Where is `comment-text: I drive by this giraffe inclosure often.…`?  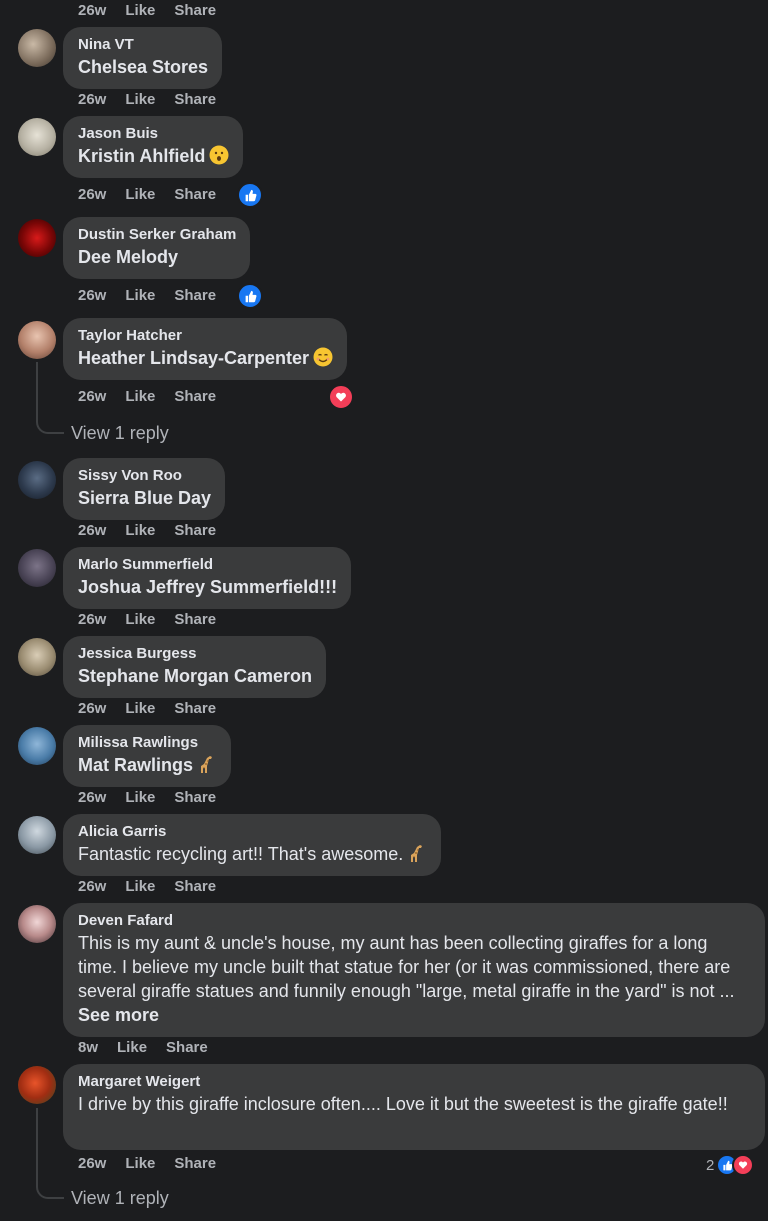
comment-text: I drive by this giraffe inclosure often.… is located at coordinates (414, 1104).